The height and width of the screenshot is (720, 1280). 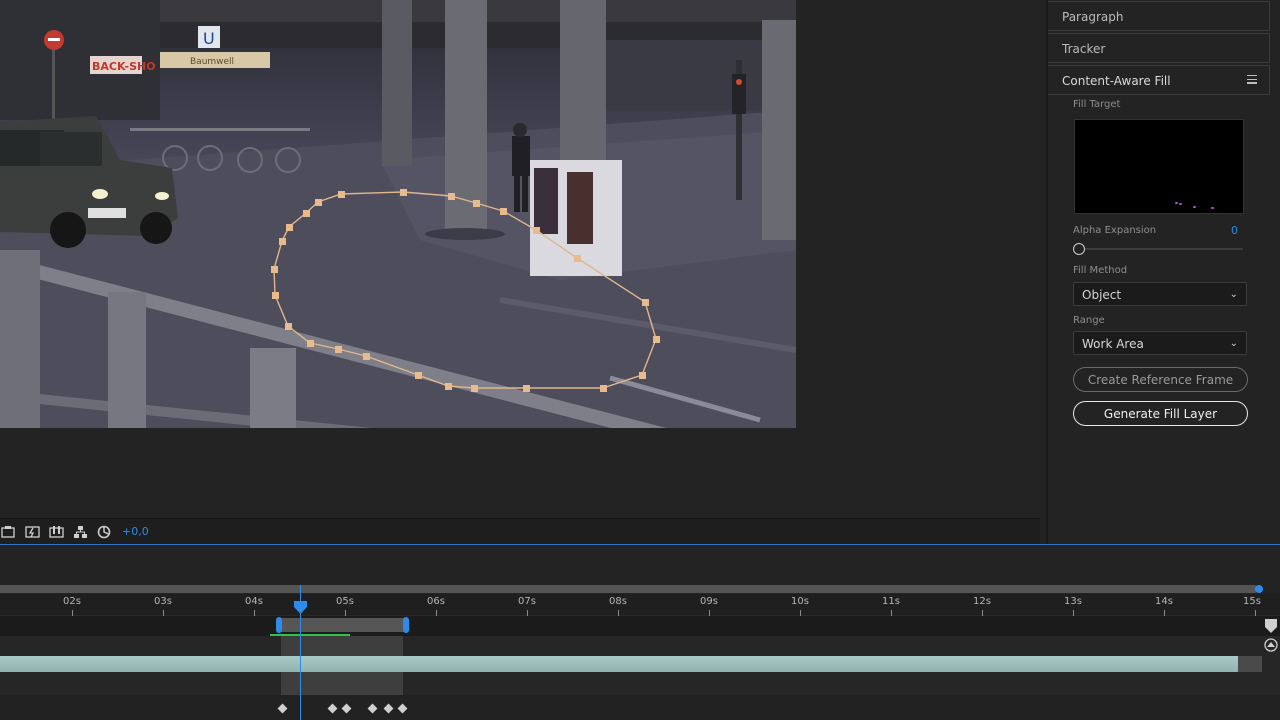 I want to click on alpha-expansion-slider-track, so click(x=1161, y=249).